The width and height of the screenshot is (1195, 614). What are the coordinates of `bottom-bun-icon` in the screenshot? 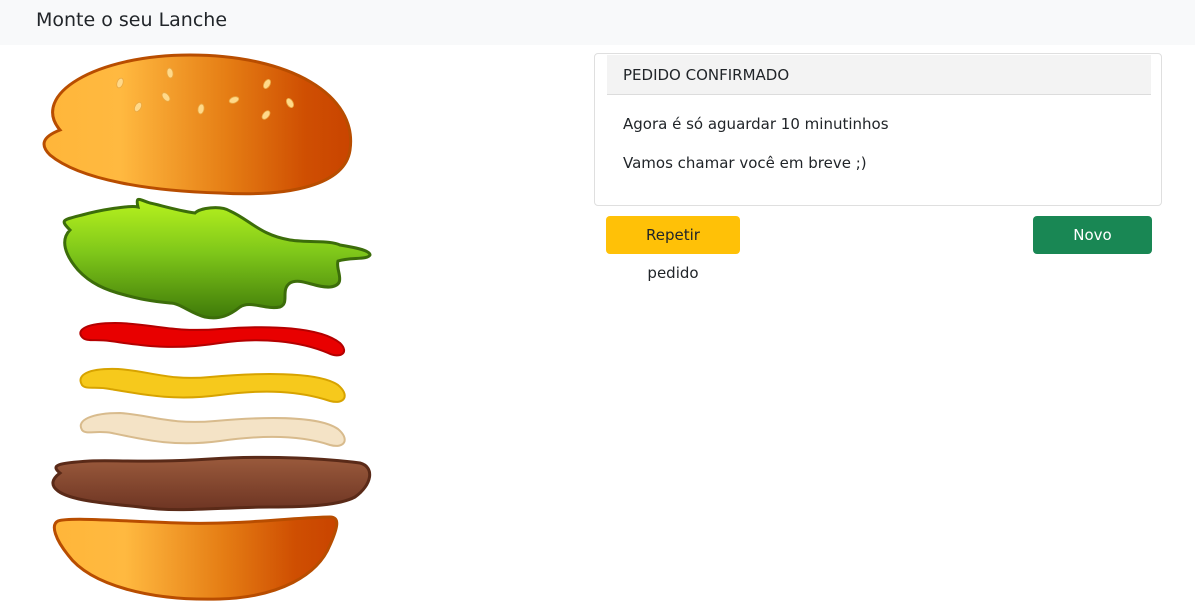 It's located at (195, 558).